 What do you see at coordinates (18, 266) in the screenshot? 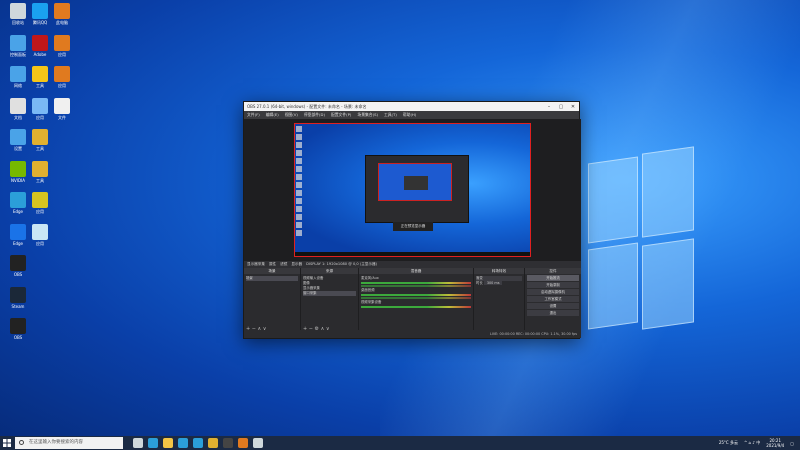
I see `icon-app21: OBS` at bounding box center [18, 266].